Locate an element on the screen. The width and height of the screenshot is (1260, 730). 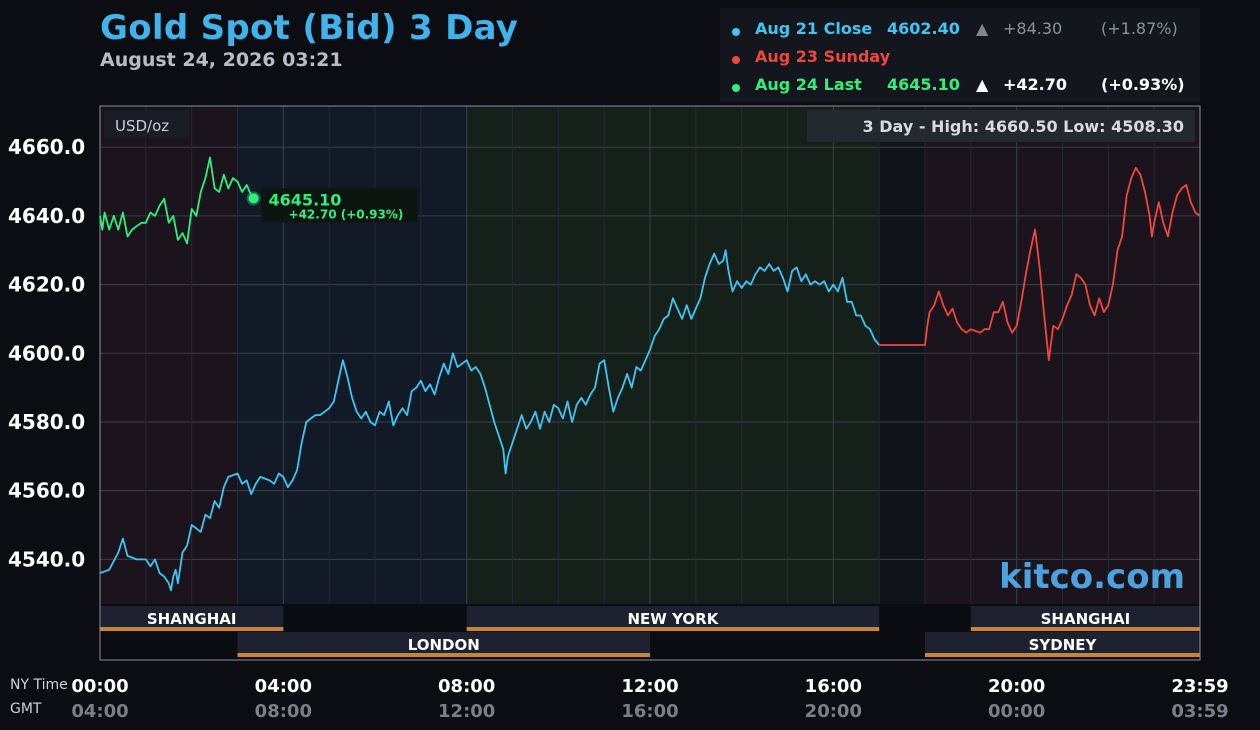
session-label-bottom: SYDNEY is located at coordinates (1063, 645).